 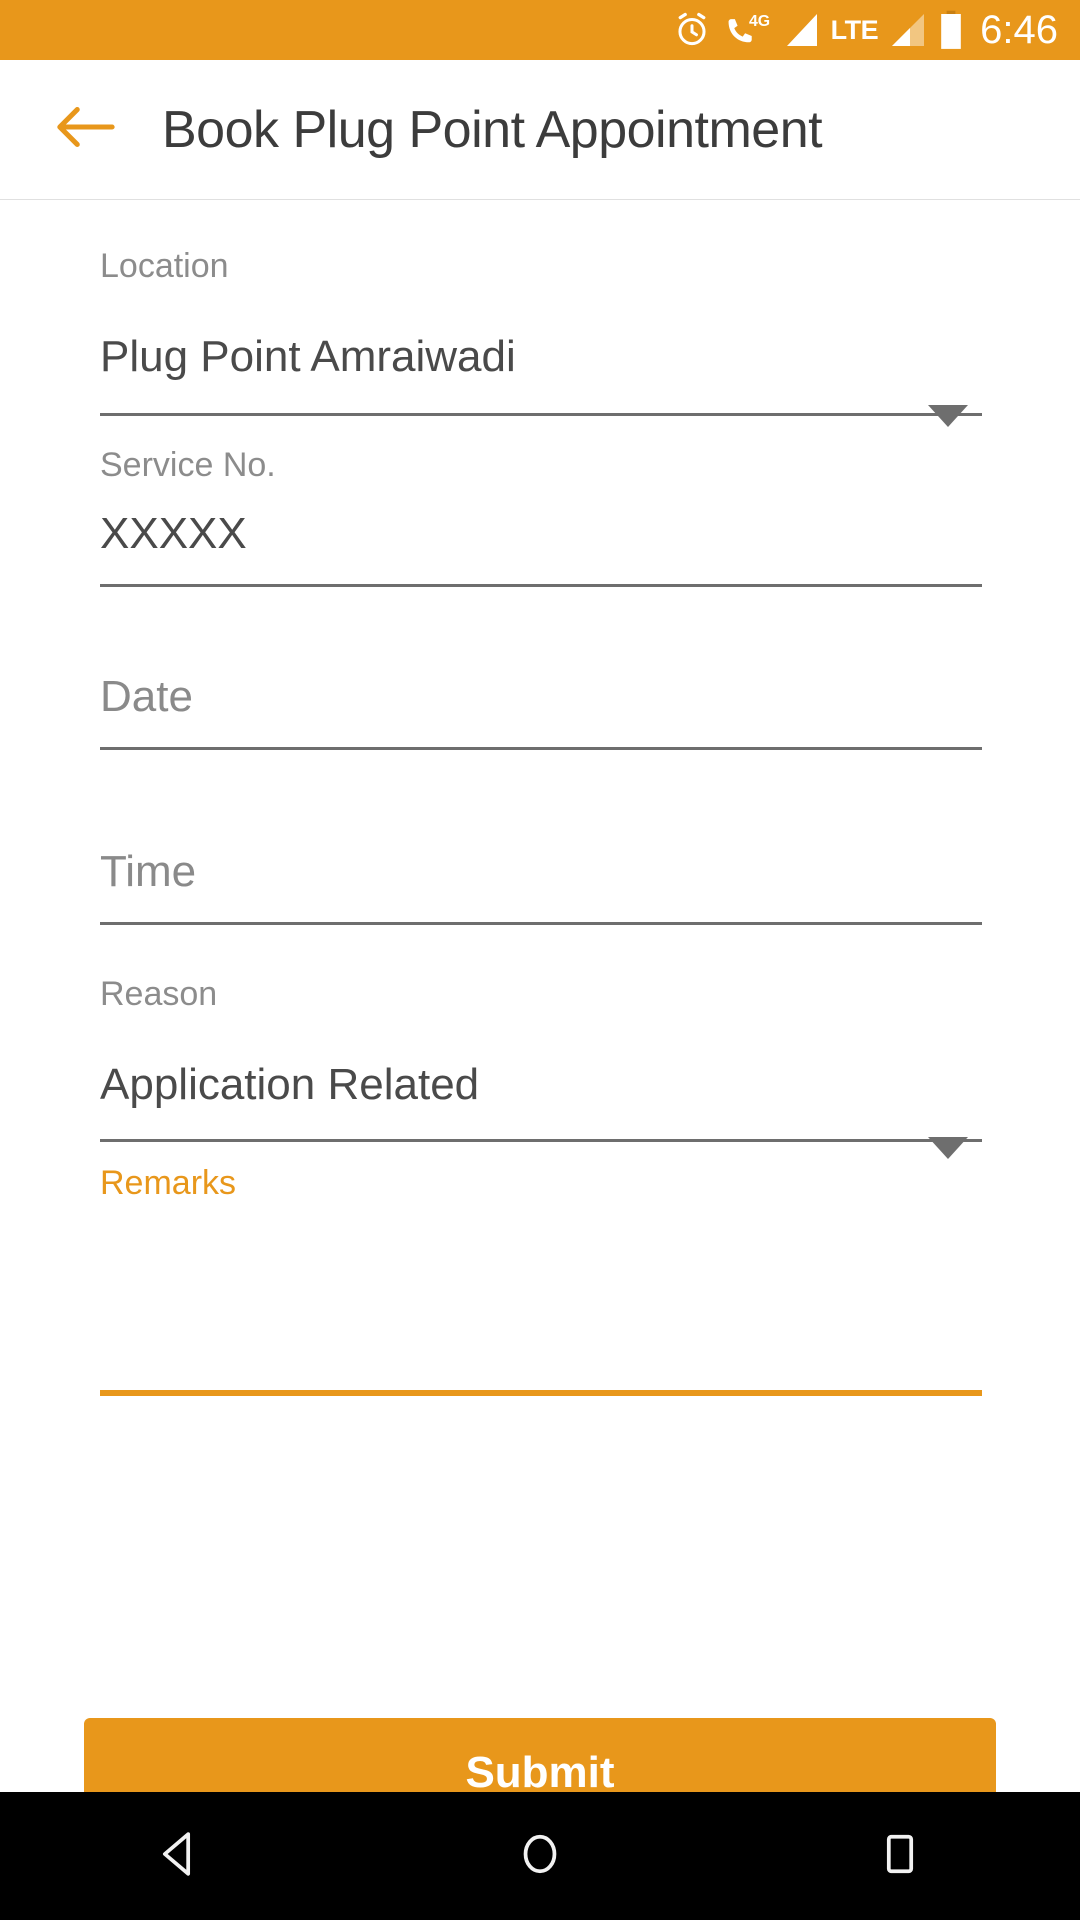 I want to click on date-field: Date, so click(x=540, y=712).